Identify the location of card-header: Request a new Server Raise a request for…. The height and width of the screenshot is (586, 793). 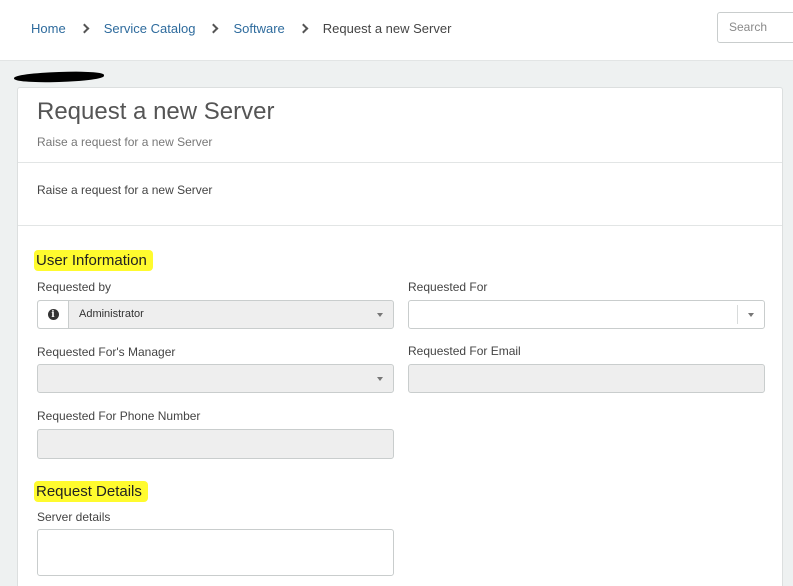
(400, 125).